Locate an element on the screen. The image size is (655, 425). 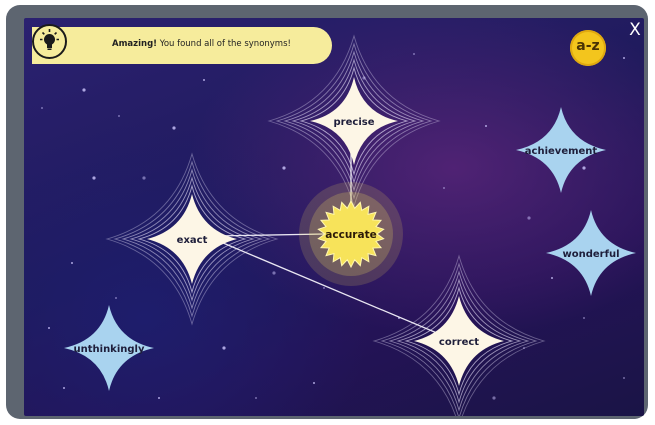
word-label: exact is located at coordinates (192, 240).